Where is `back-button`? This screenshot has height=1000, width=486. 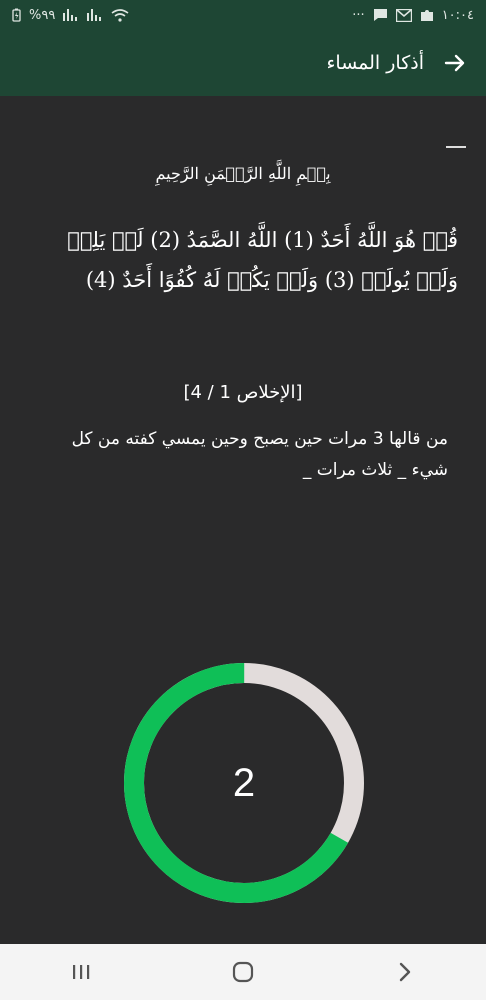 back-button is located at coordinates (455, 63).